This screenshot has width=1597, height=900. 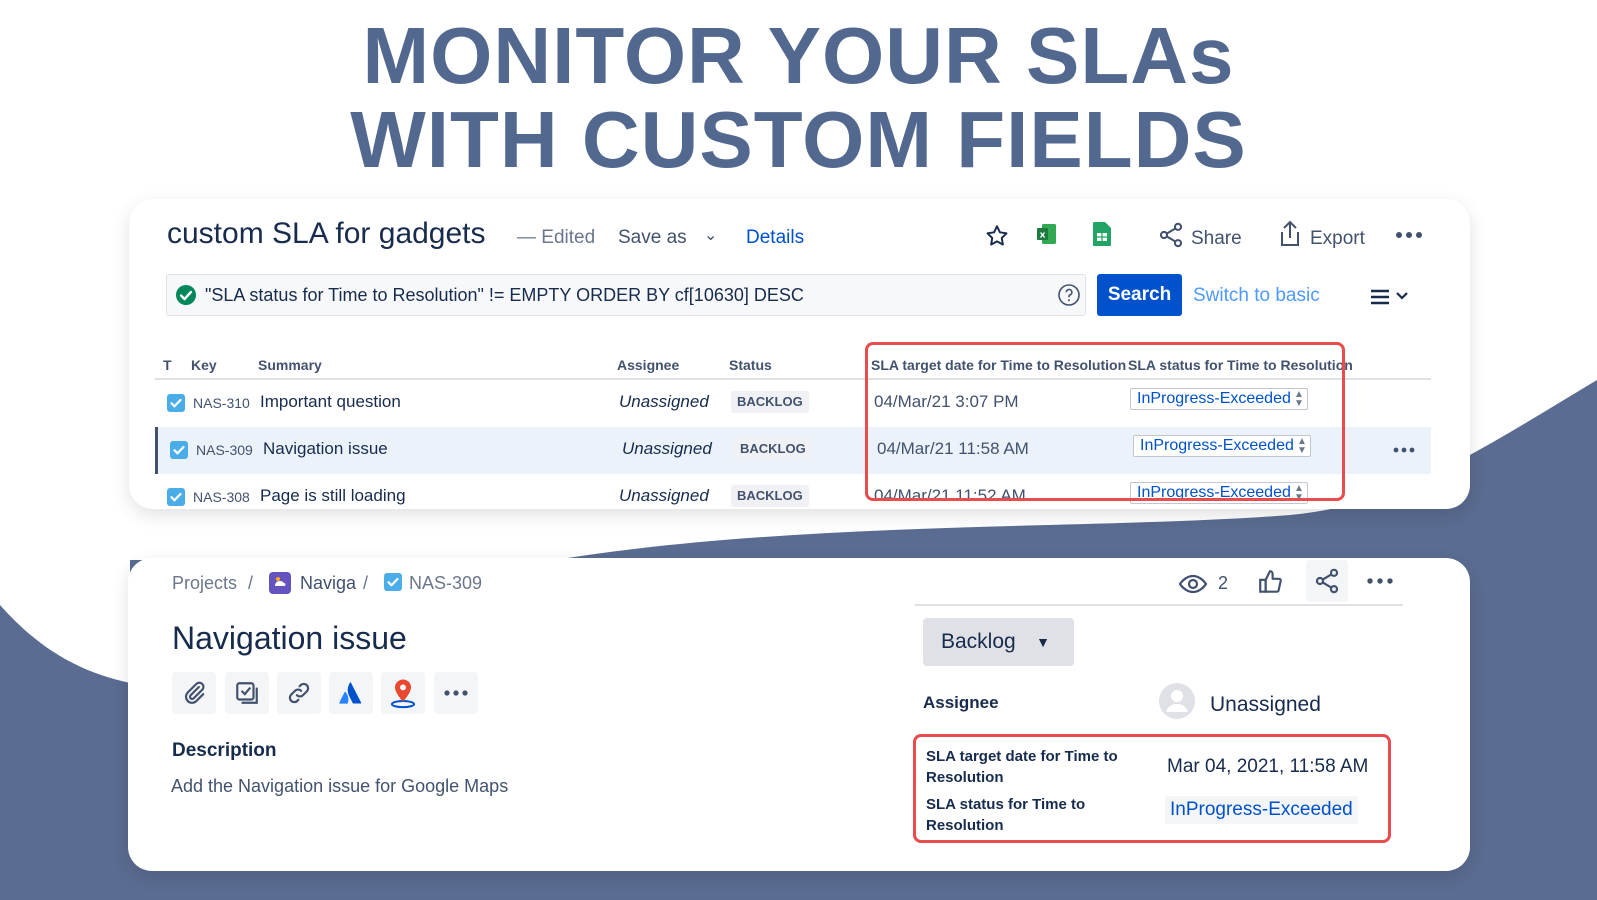 What do you see at coordinates (328, 583) in the screenshot?
I see `breadcrumb-project: Naviga` at bounding box center [328, 583].